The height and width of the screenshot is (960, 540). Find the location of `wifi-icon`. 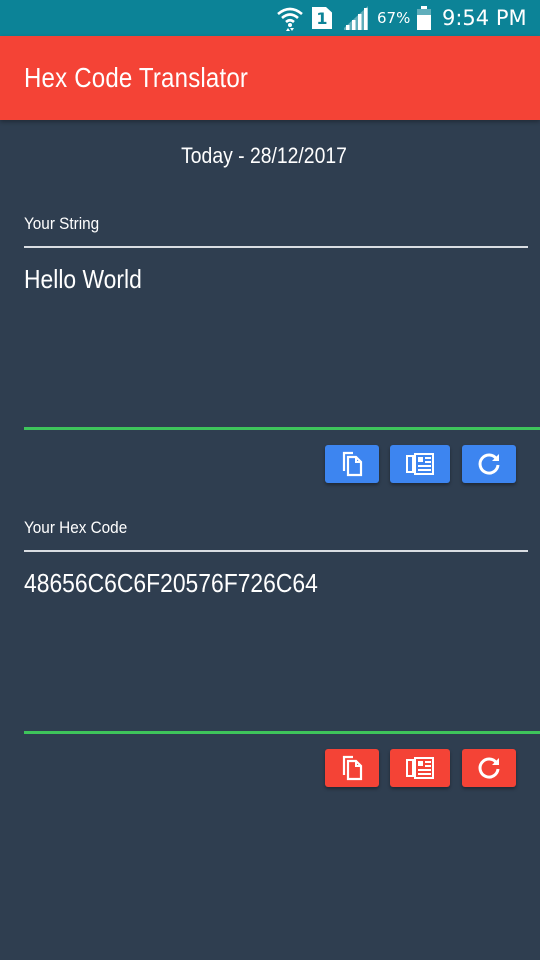

wifi-icon is located at coordinates (290, 18).